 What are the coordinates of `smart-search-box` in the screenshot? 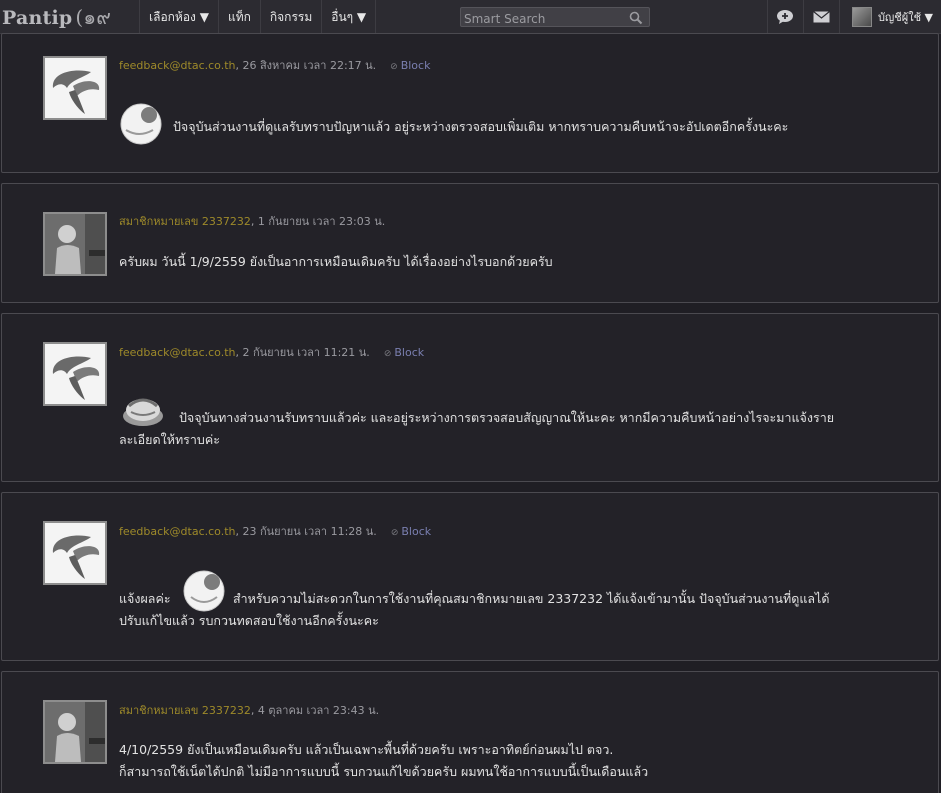 It's located at (555, 18).